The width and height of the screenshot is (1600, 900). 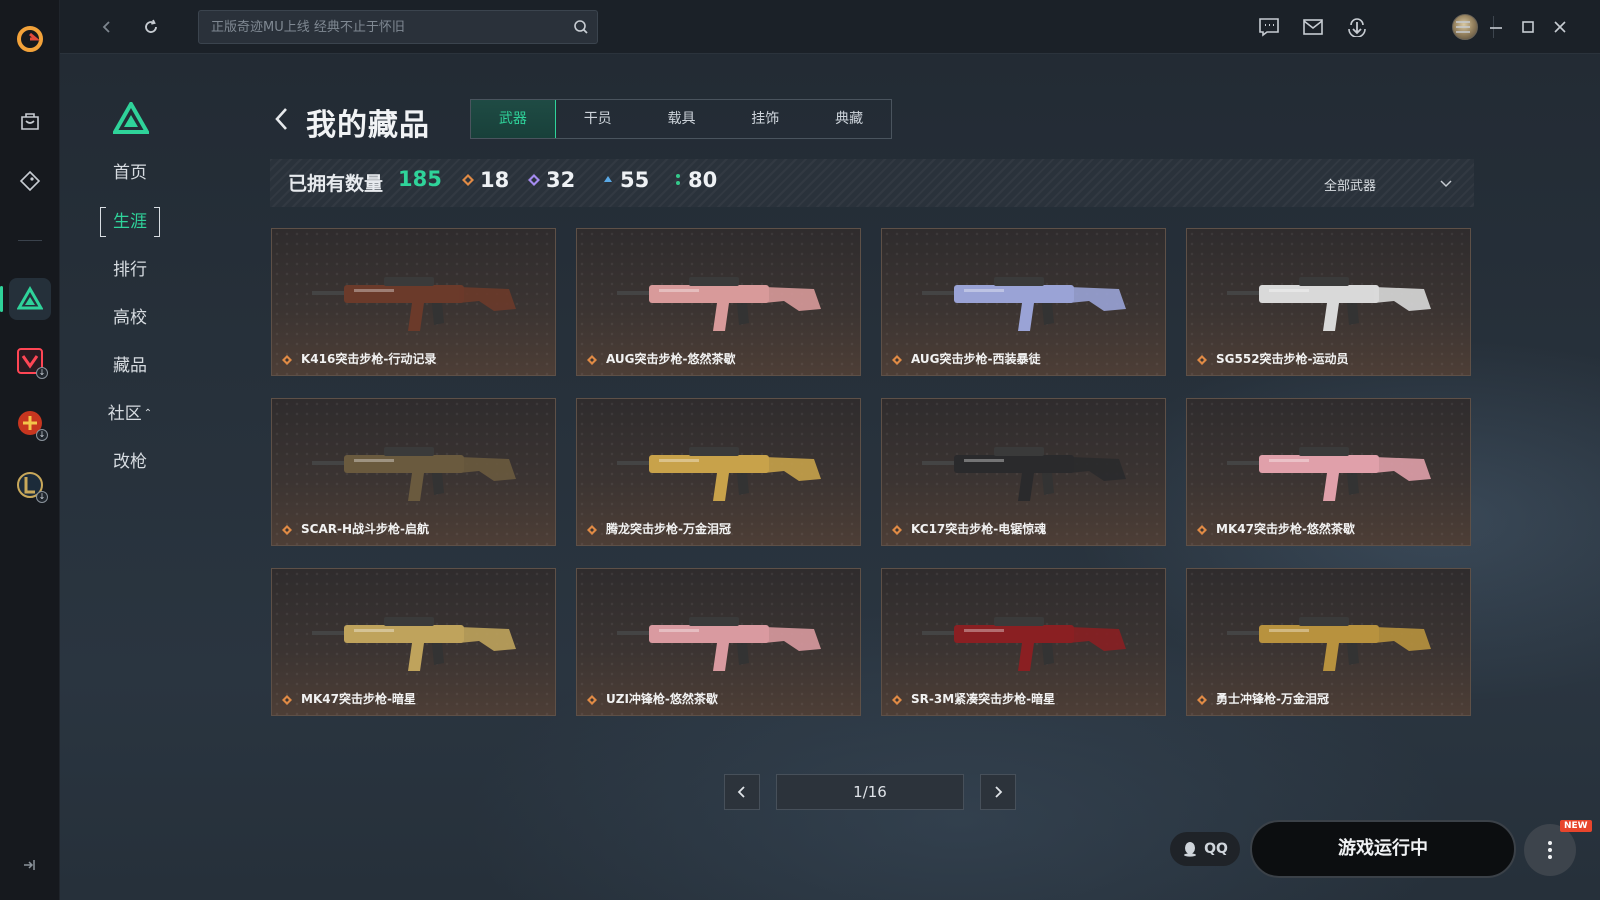 I want to click on next-page-button, so click(x=998, y=792).